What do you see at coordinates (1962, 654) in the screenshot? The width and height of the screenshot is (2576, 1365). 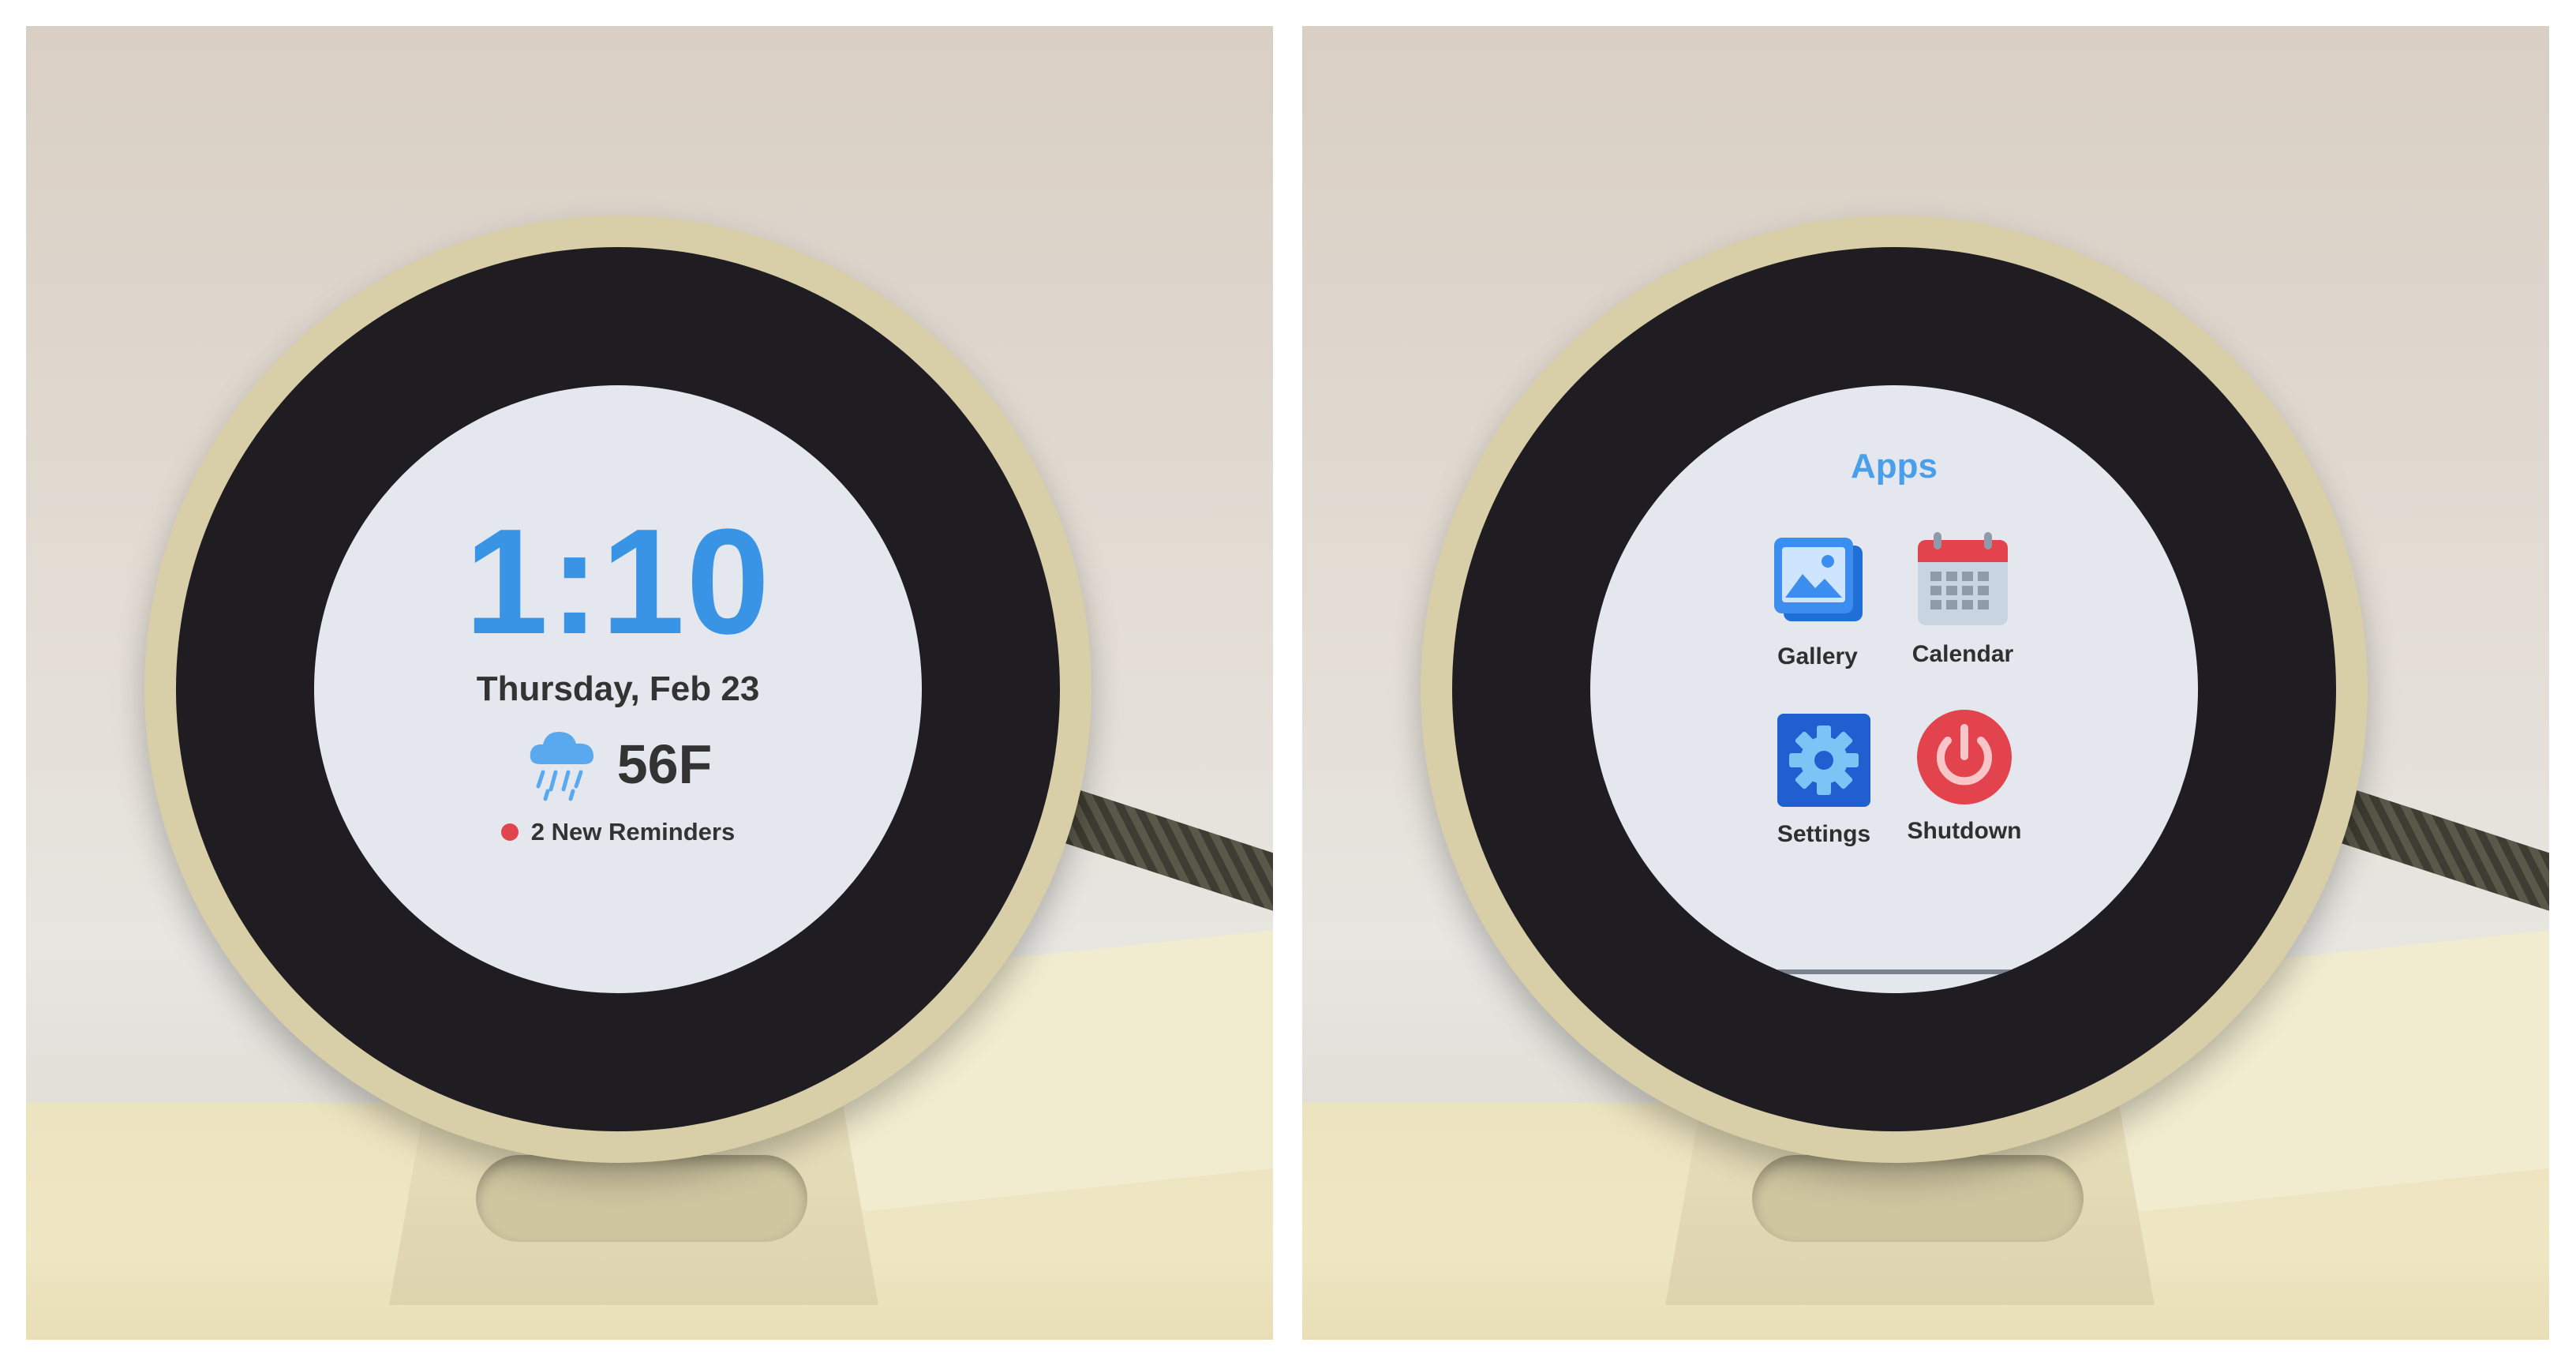 I see `app-label: Calendar` at bounding box center [1962, 654].